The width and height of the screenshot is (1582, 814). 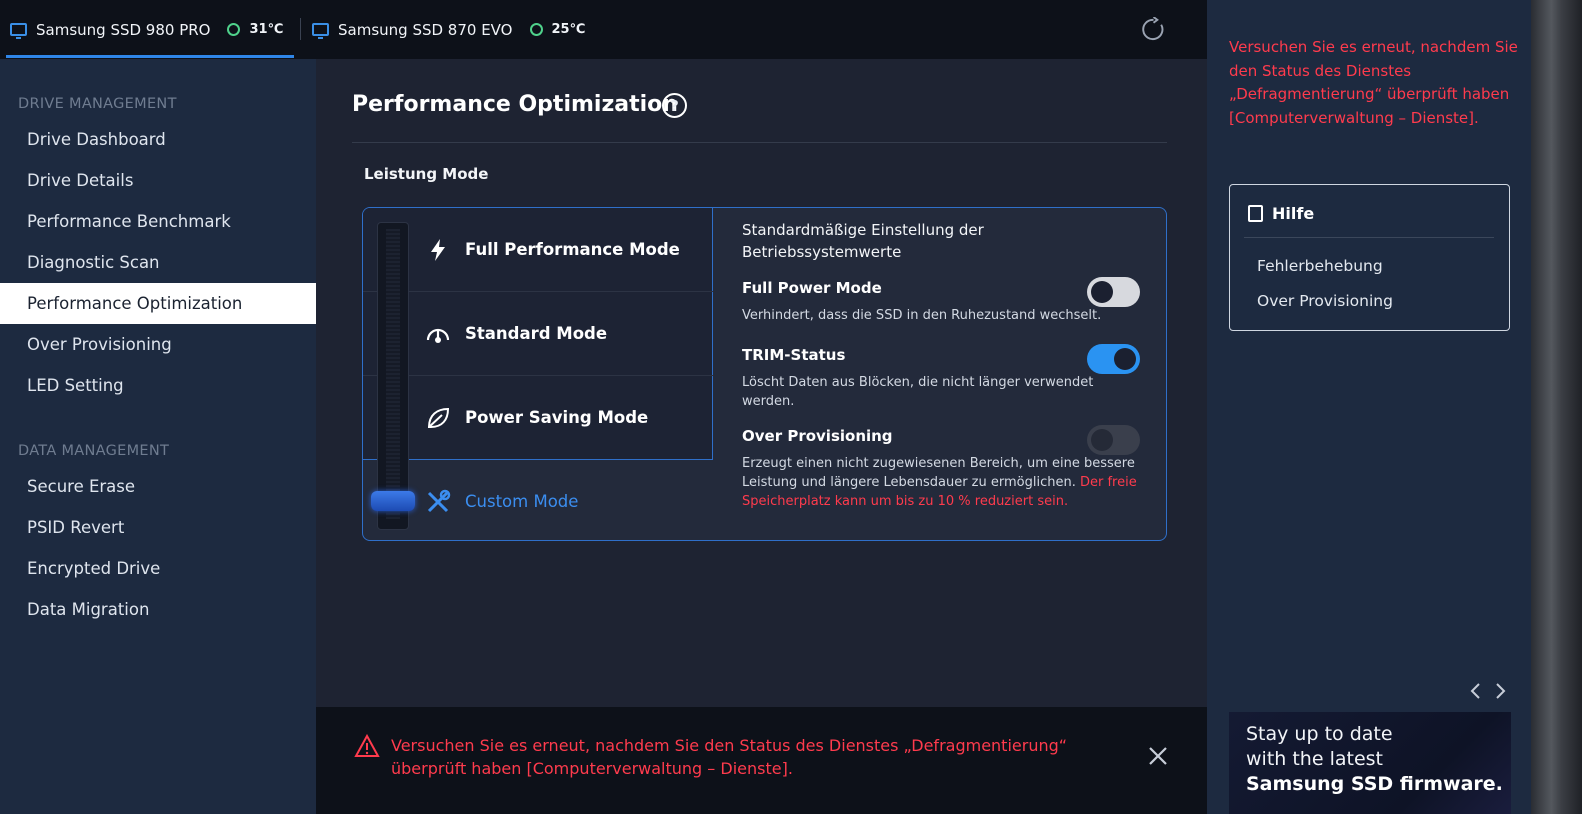 What do you see at coordinates (674, 105) in the screenshot?
I see `help-icon: ?` at bounding box center [674, 105].